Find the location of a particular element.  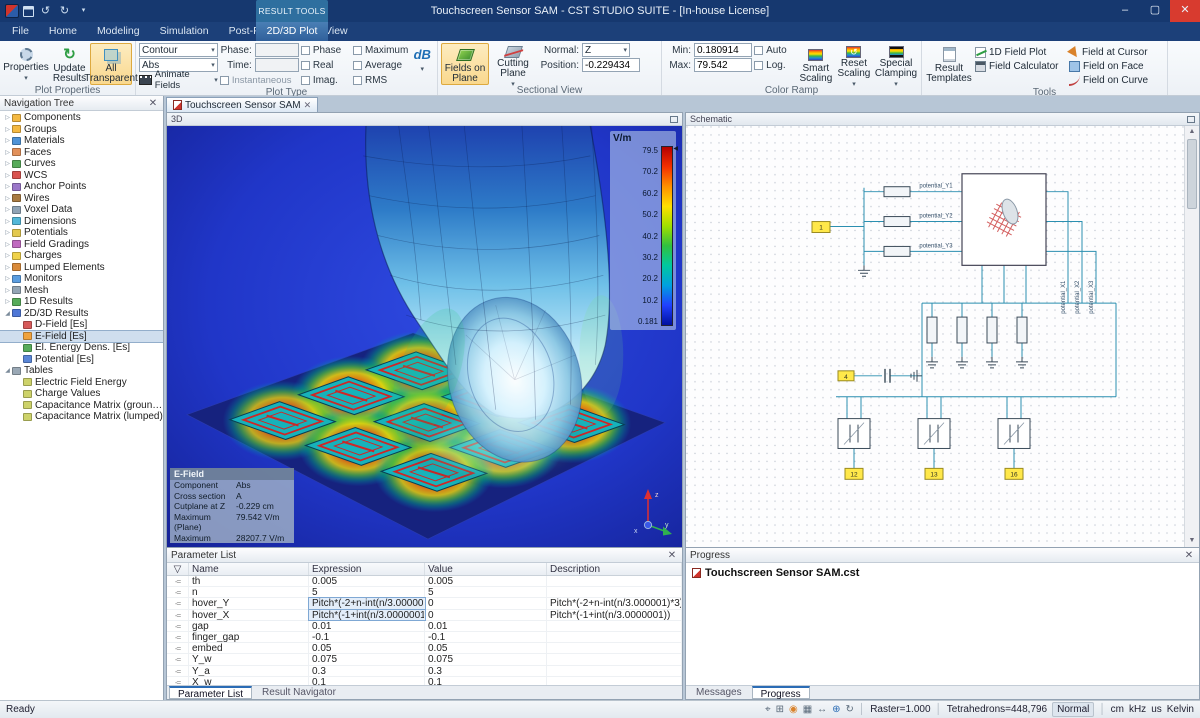

redo-icon: ↻ is located at coordinates (64, 11).